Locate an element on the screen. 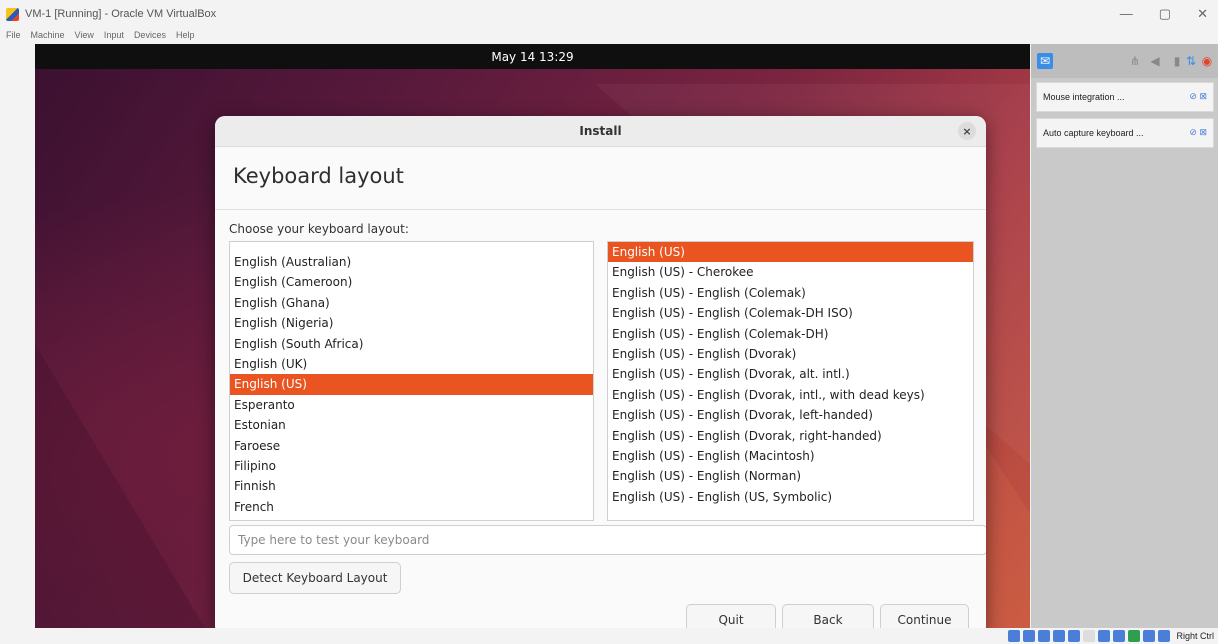  window-controls: — ▢ ✕ is located at coordinates (1164, 14).